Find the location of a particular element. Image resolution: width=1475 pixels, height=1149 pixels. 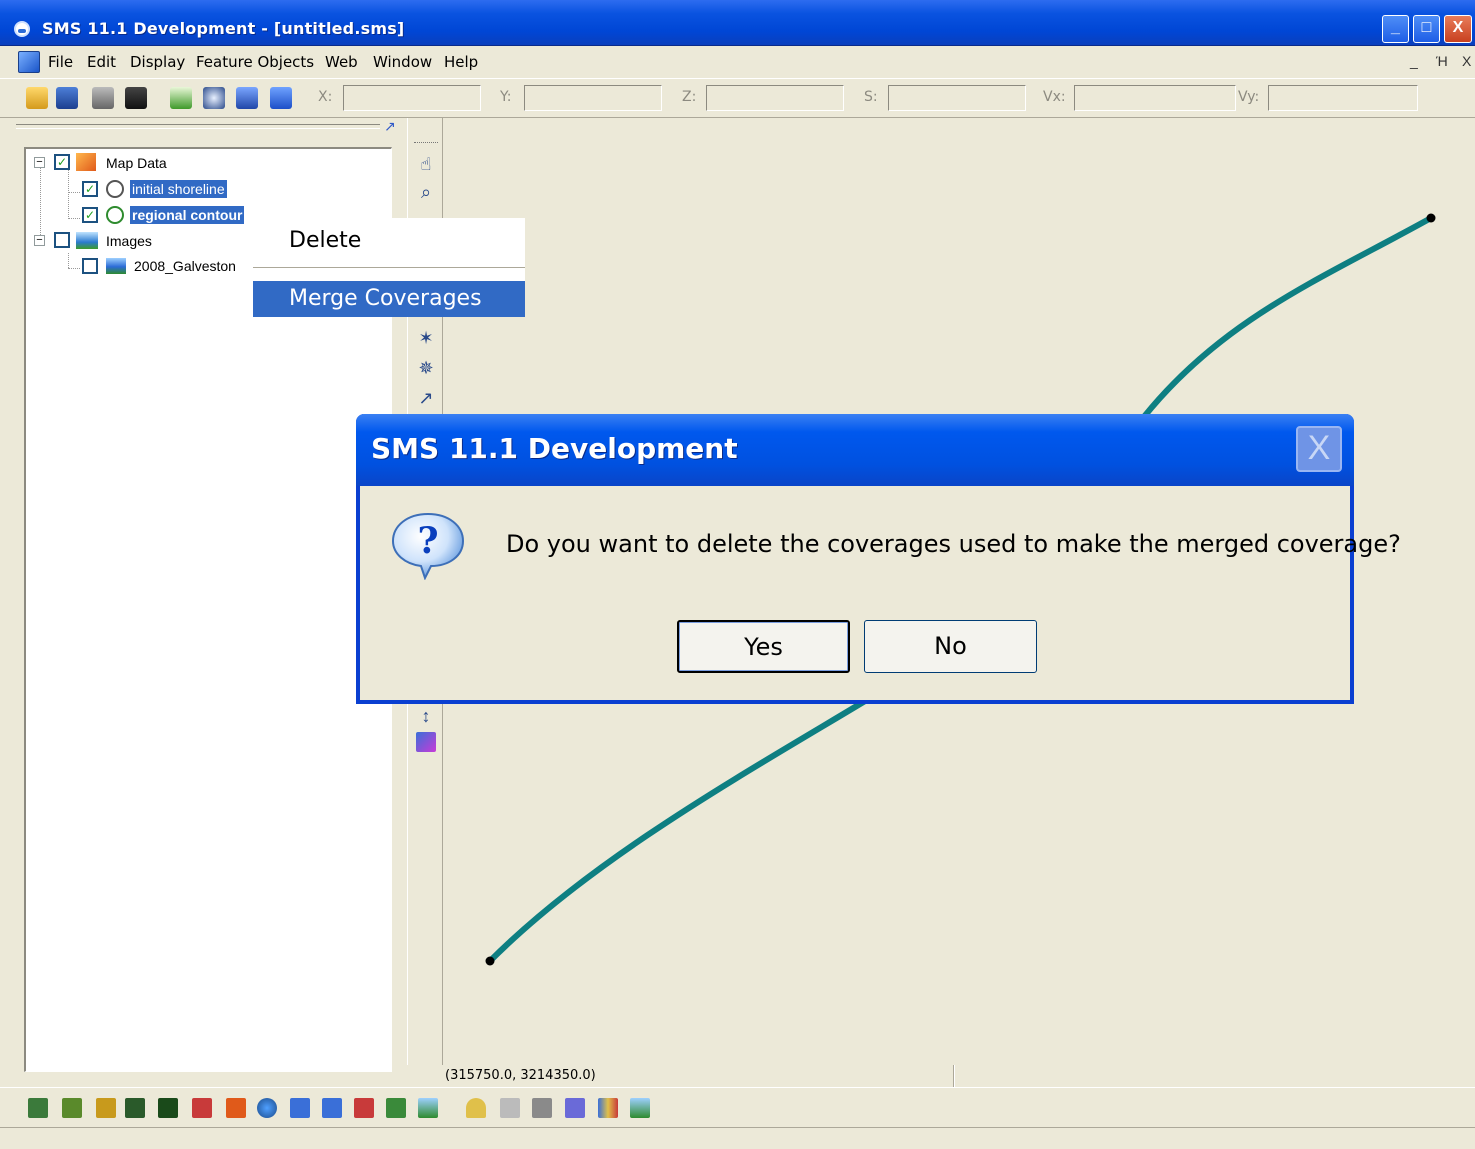

context-merge-coverages-item: Merge Coverages is located at coordinates (389, 299).